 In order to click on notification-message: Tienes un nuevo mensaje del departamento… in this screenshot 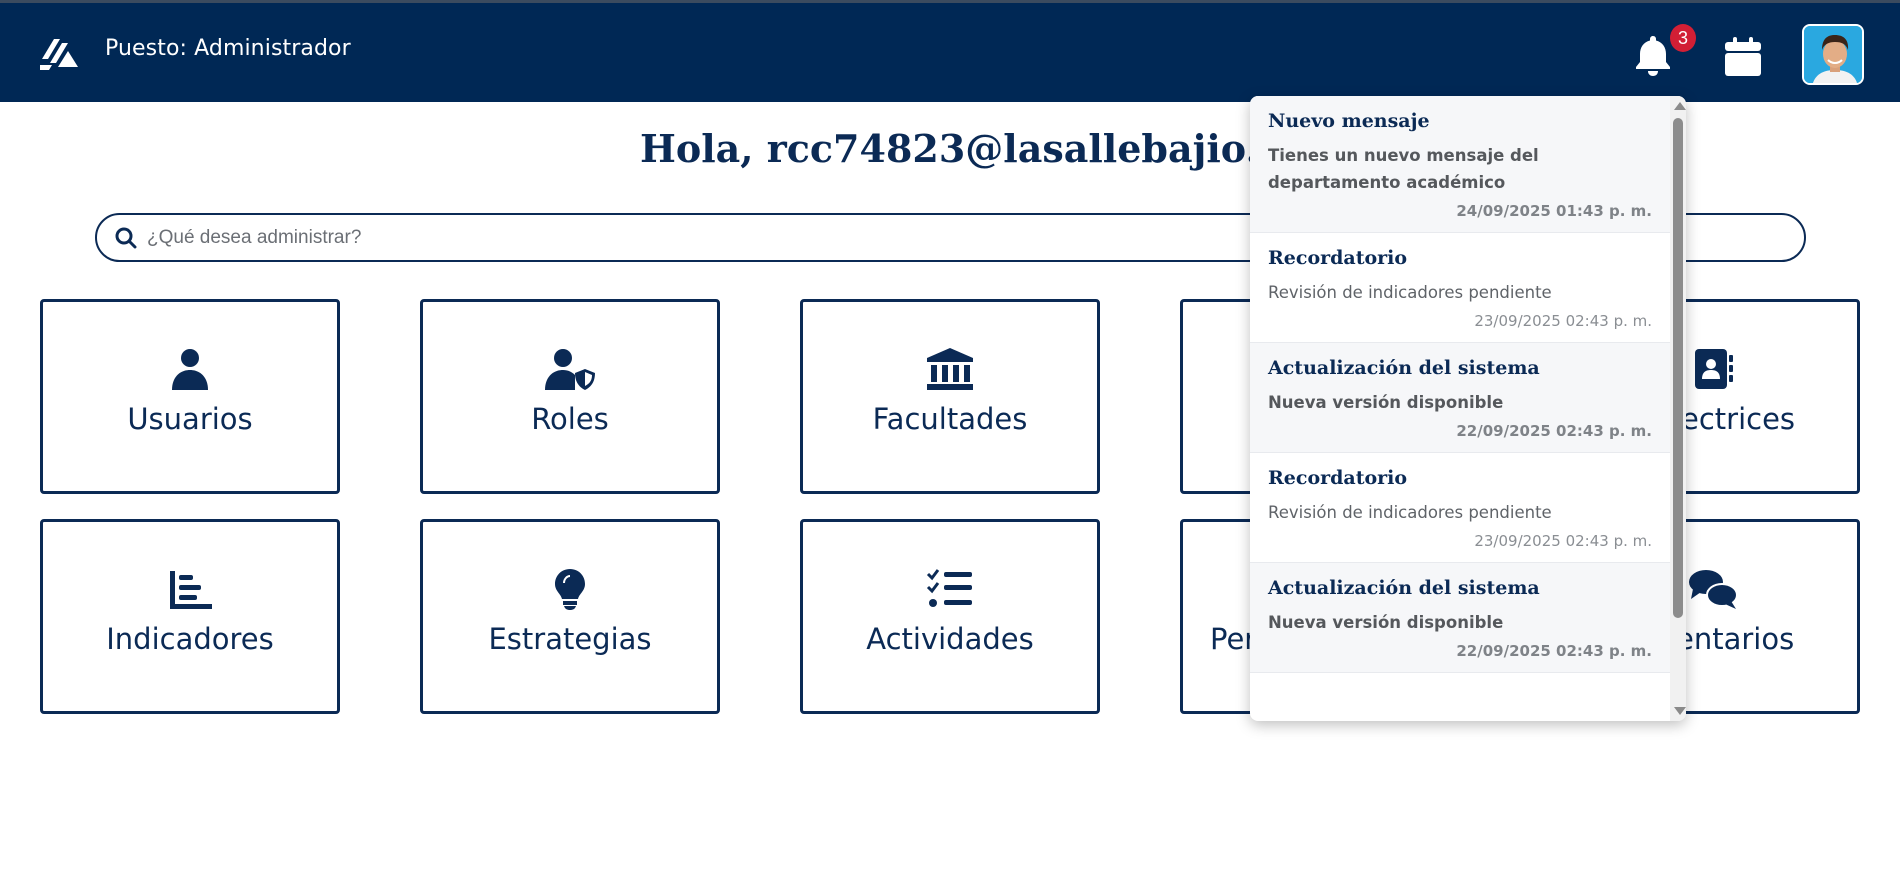, I will do `click(1403, 169)`.